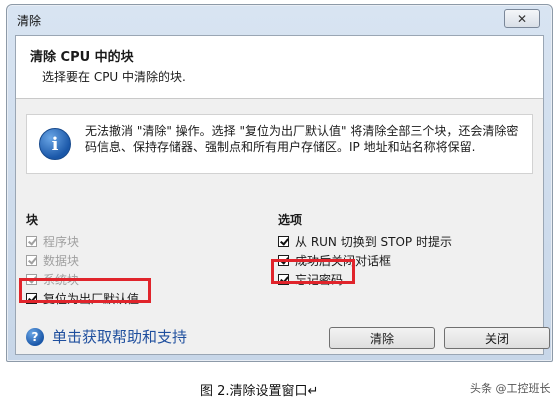 The image size is (559, 410). What do you see at coordinates (373, 241) in the screenshot?
I see `prompt-run-stop-label: 从 RUN 切换到 STOP 时提示` at bounding box center [373, 241].